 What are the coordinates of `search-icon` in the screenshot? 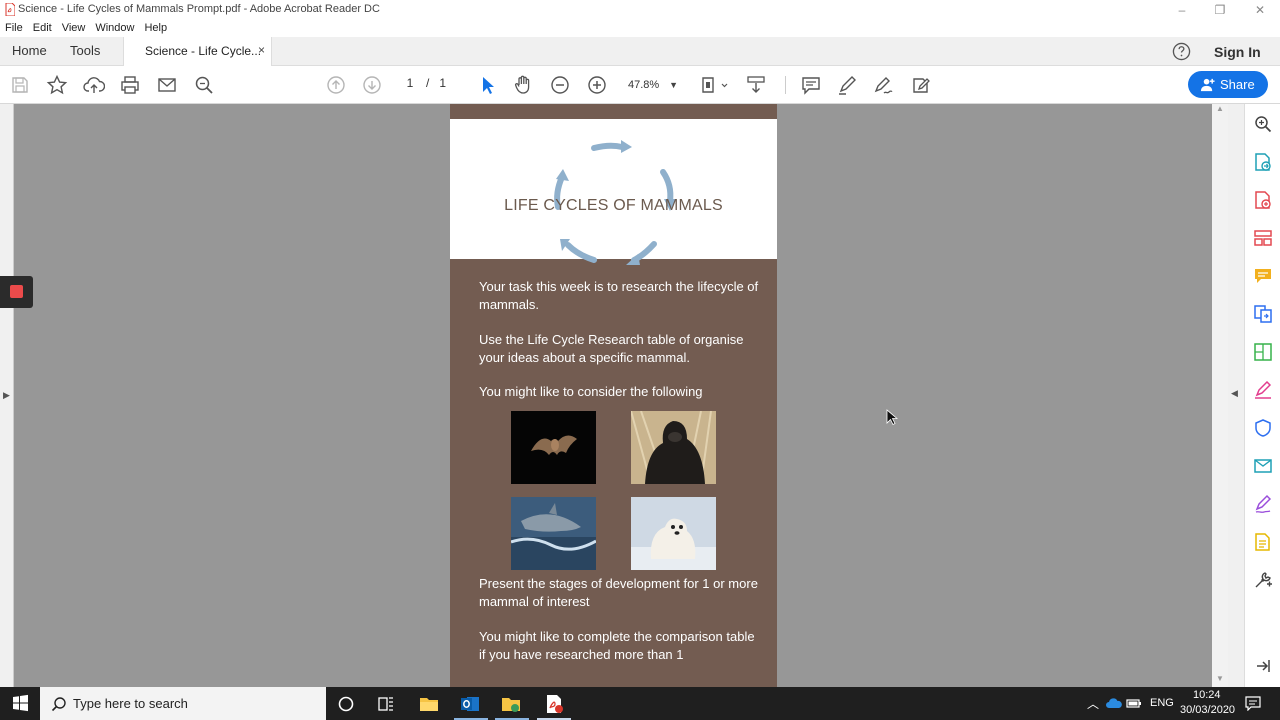 It's located at (58, 704).